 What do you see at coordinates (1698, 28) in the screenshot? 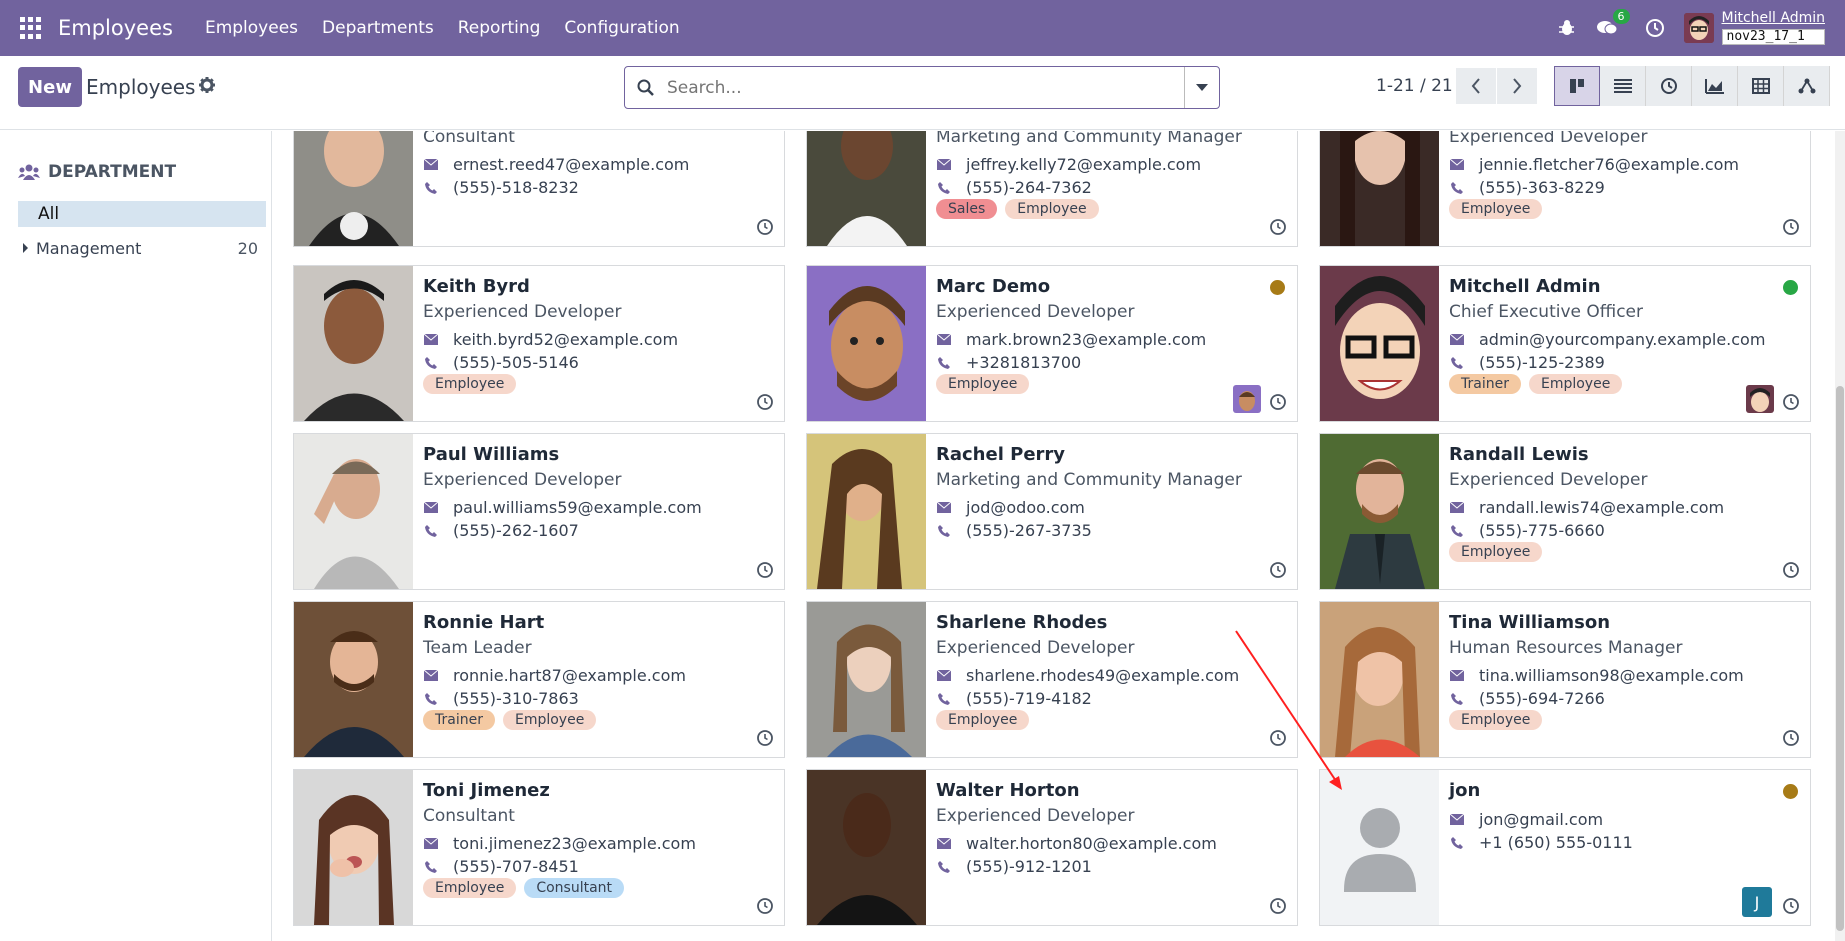
I see `user-avatar` at bounding box center [1698, 28].